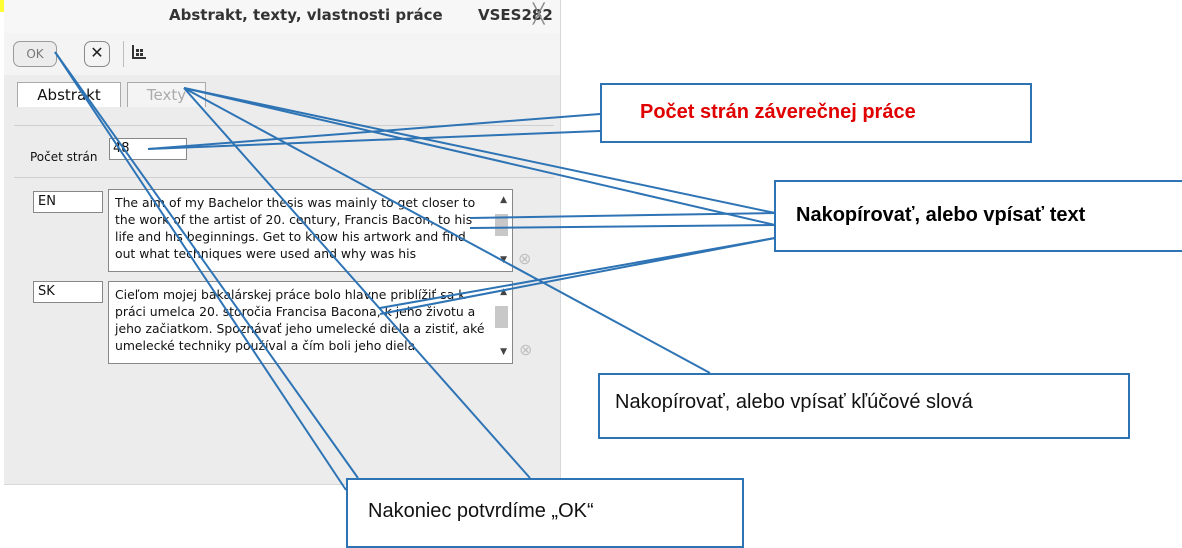  I want to click on callout-copy-keywords: Nakopírovať, alebo vpísať kľúčové slová, so click(864, 406).